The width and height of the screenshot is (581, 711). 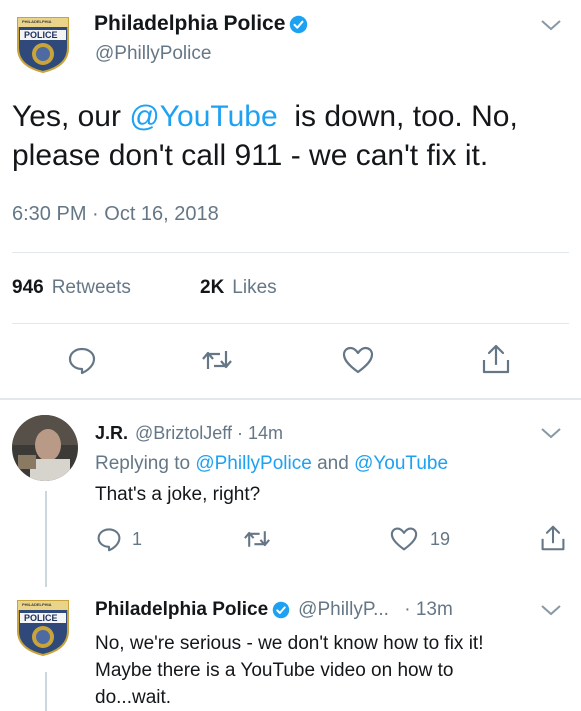 What do you see at coordinates (137, 539) in the screenshot?
I see `reply-count: 1` at bounding box center [137, 539].